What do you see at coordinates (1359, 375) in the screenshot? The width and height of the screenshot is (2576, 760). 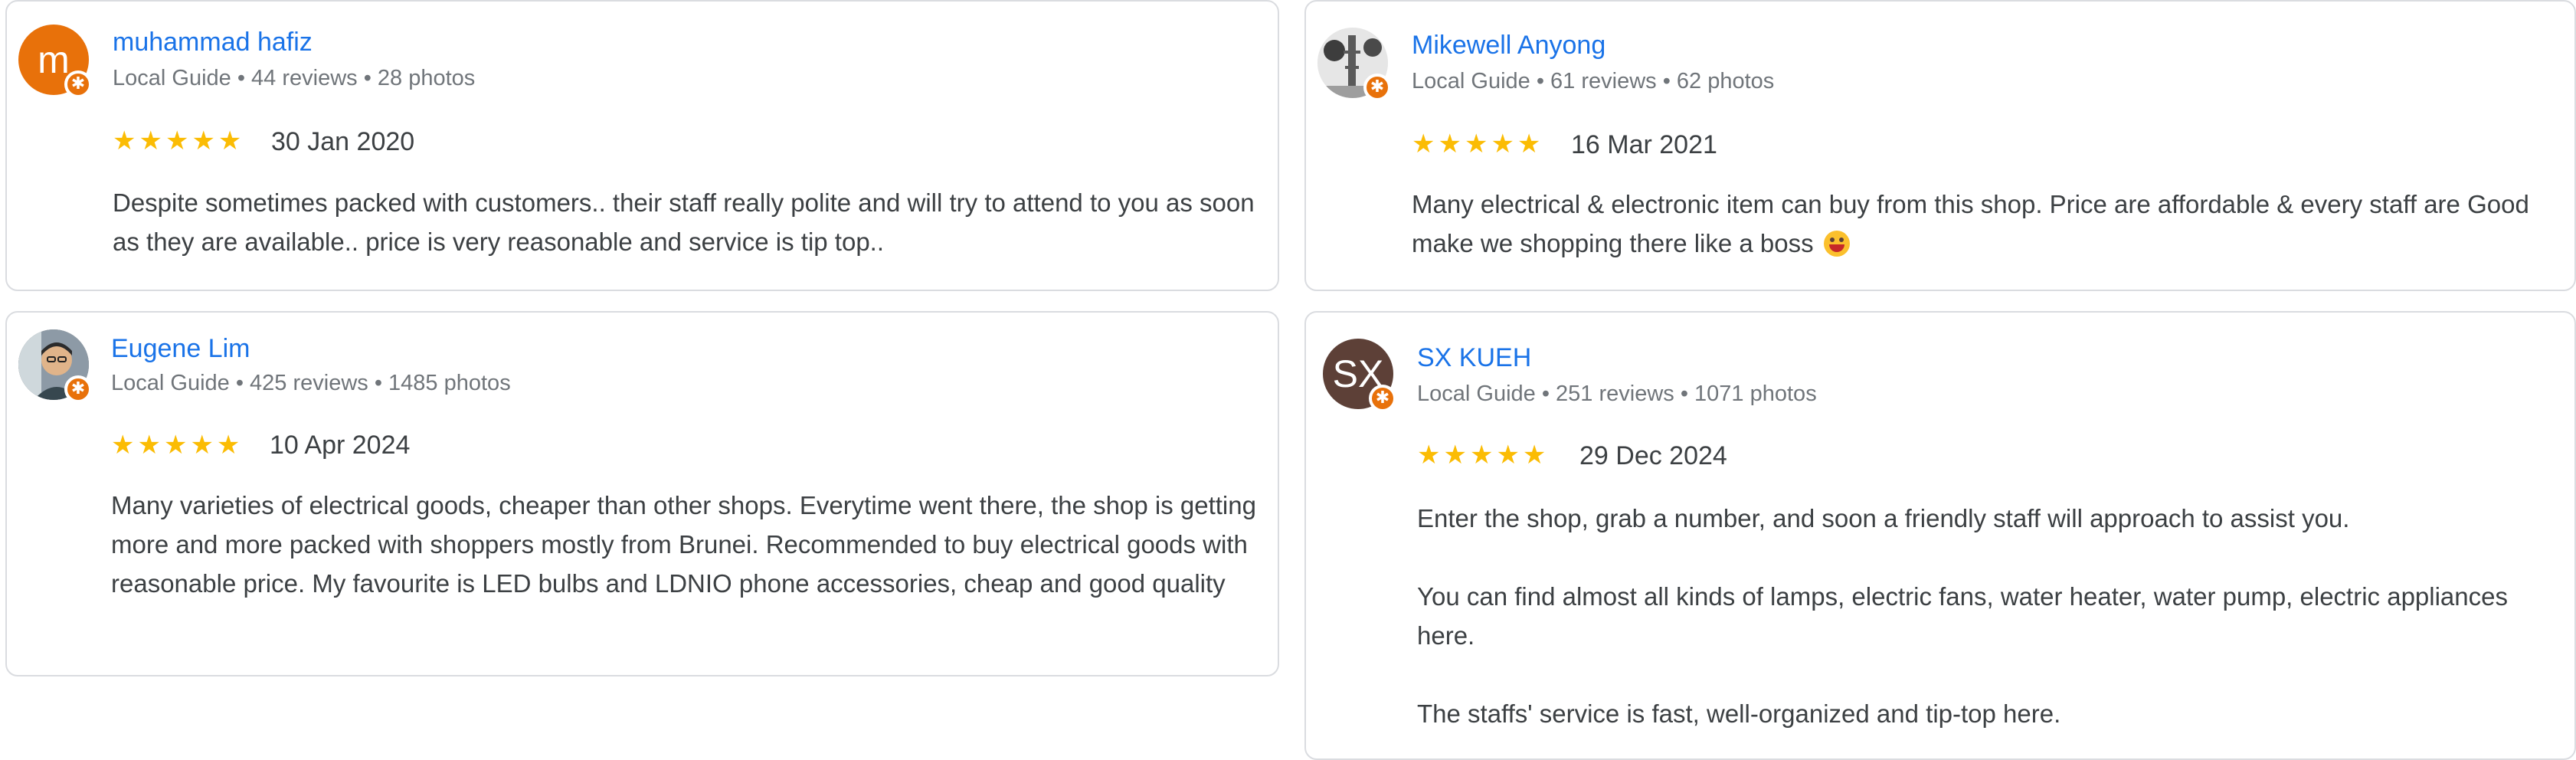 I see `avatar: SX ✱` at bounding box center [1359, 375].